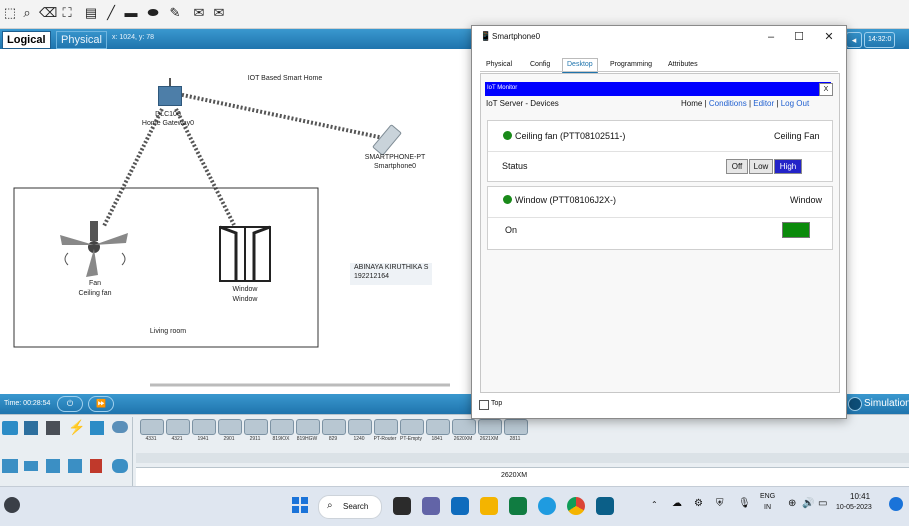  I want to click on tab-logical: Logical, so click(26, 40).